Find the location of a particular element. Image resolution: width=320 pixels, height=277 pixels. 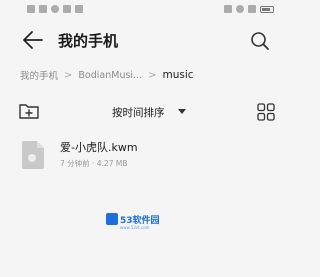

grid-view-icon is located at coordinates (266, 112).